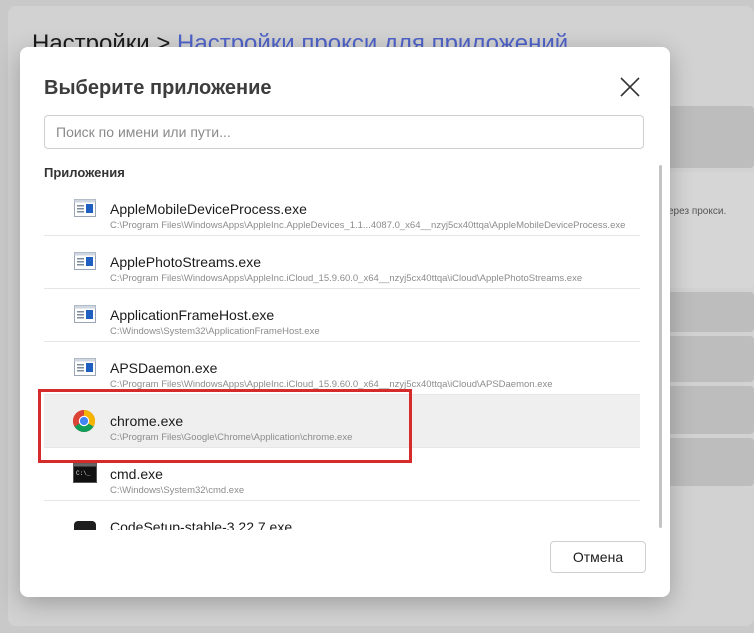 This screenshot has height=633, width=754. Describe the element at coordinates (185, 262) in the screenshot. I see `app-name: ApplePhotoStreams.exe` at that location.